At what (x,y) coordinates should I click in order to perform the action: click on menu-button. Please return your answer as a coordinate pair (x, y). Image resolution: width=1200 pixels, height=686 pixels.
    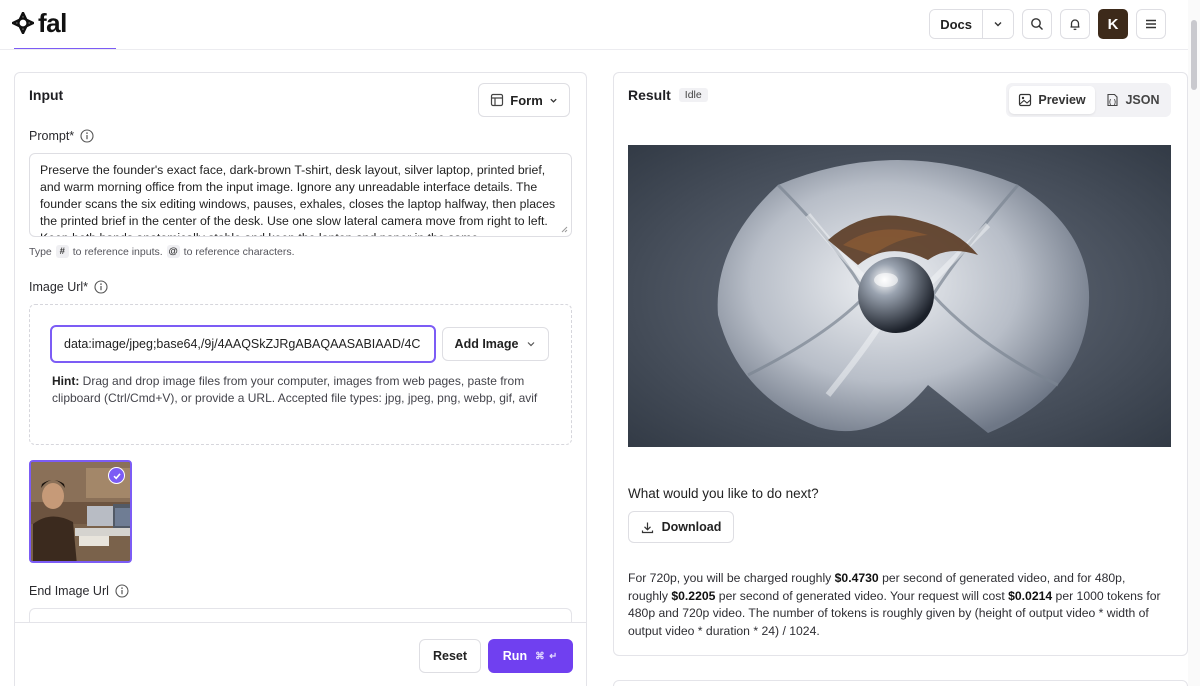
    Looking at the image, I should click on (1151, 24).